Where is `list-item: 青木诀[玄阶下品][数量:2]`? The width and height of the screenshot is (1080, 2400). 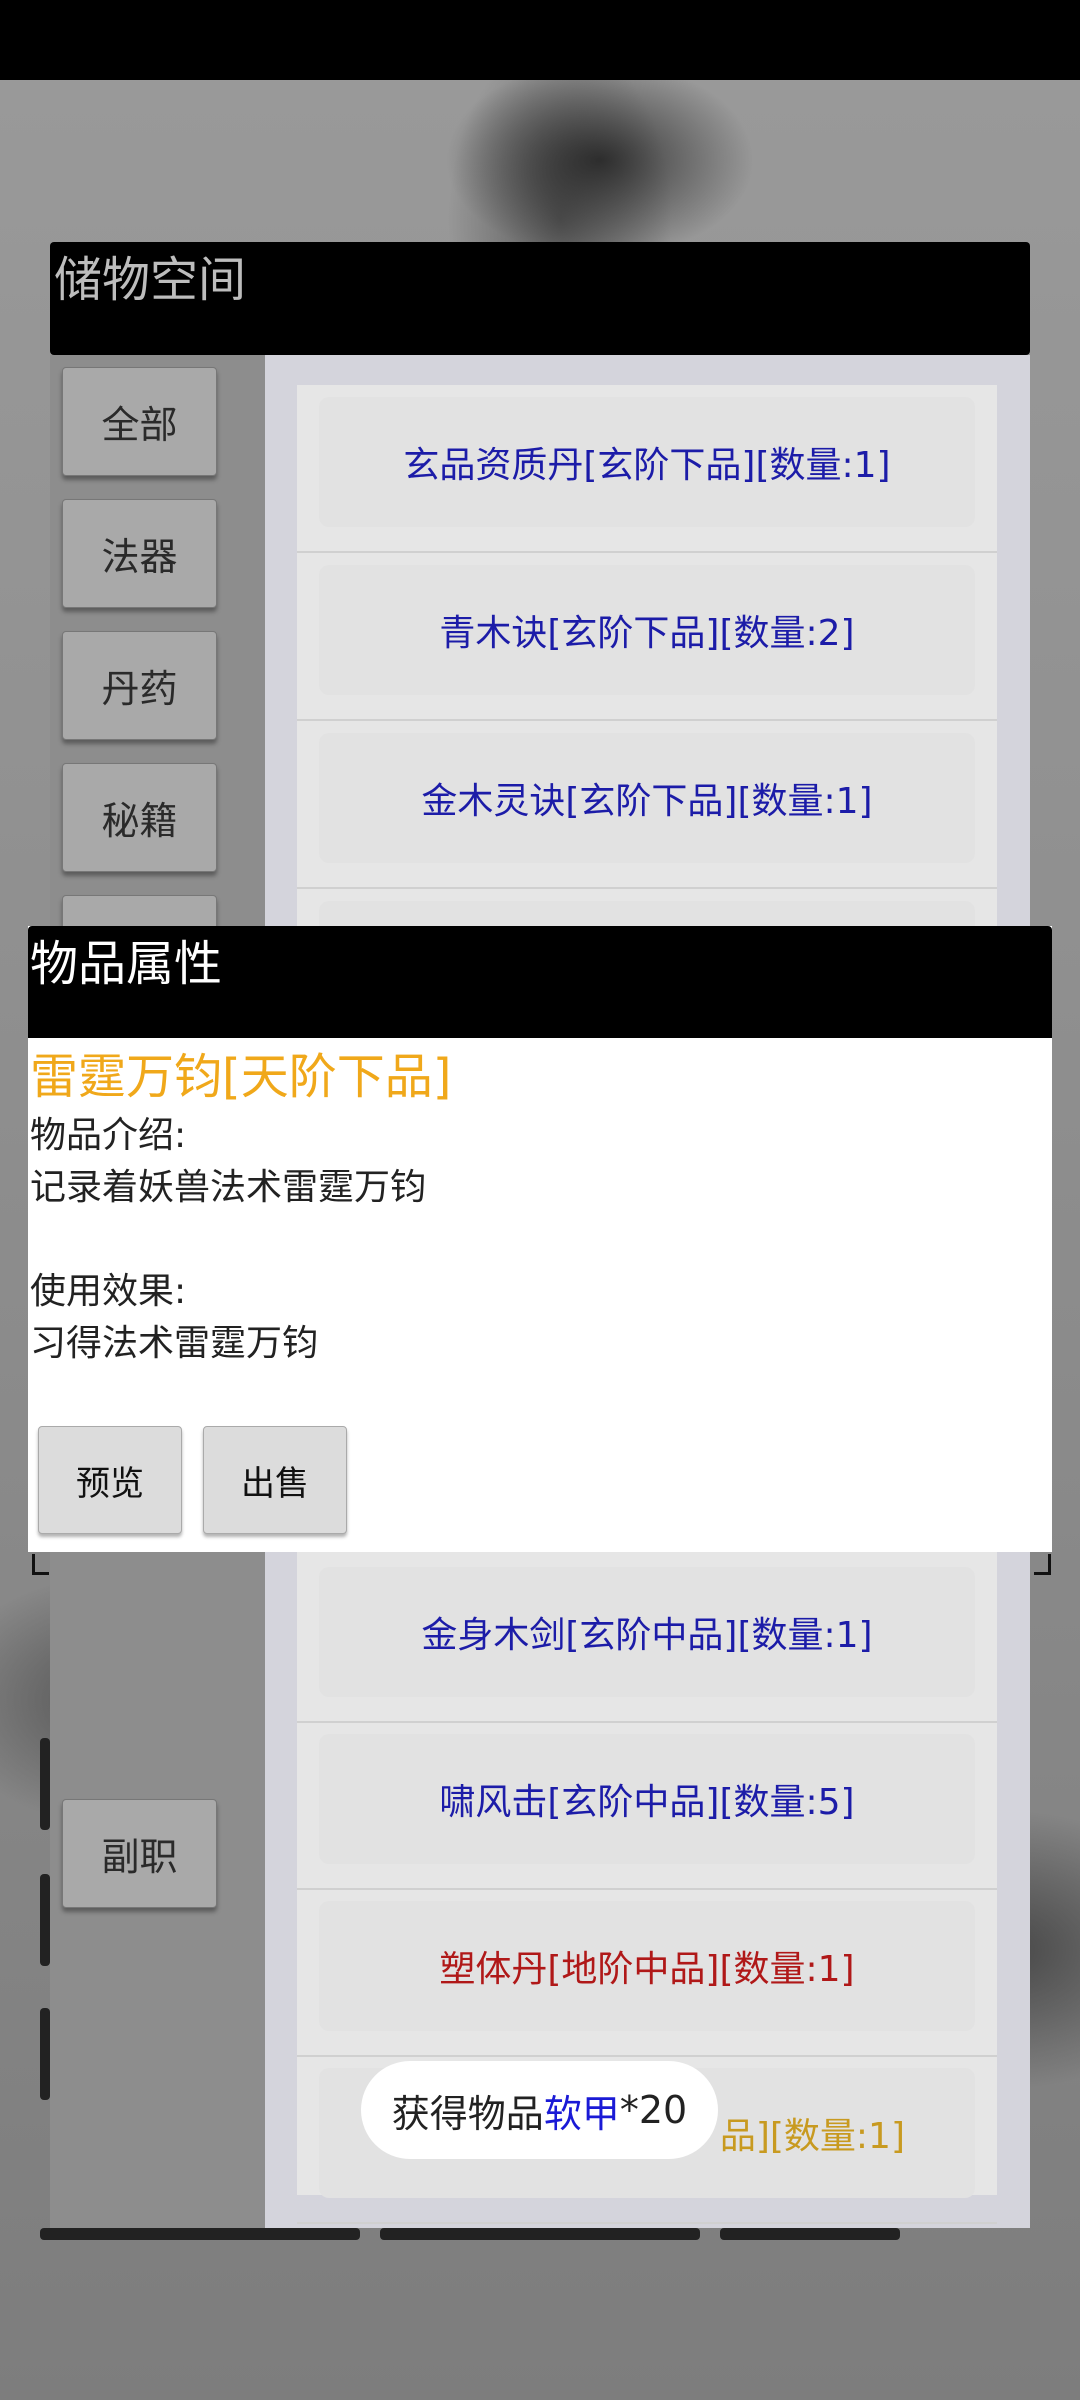
list-item: 青木诀[玄阶下品][数量:2] is located at coordinates (647, 637).